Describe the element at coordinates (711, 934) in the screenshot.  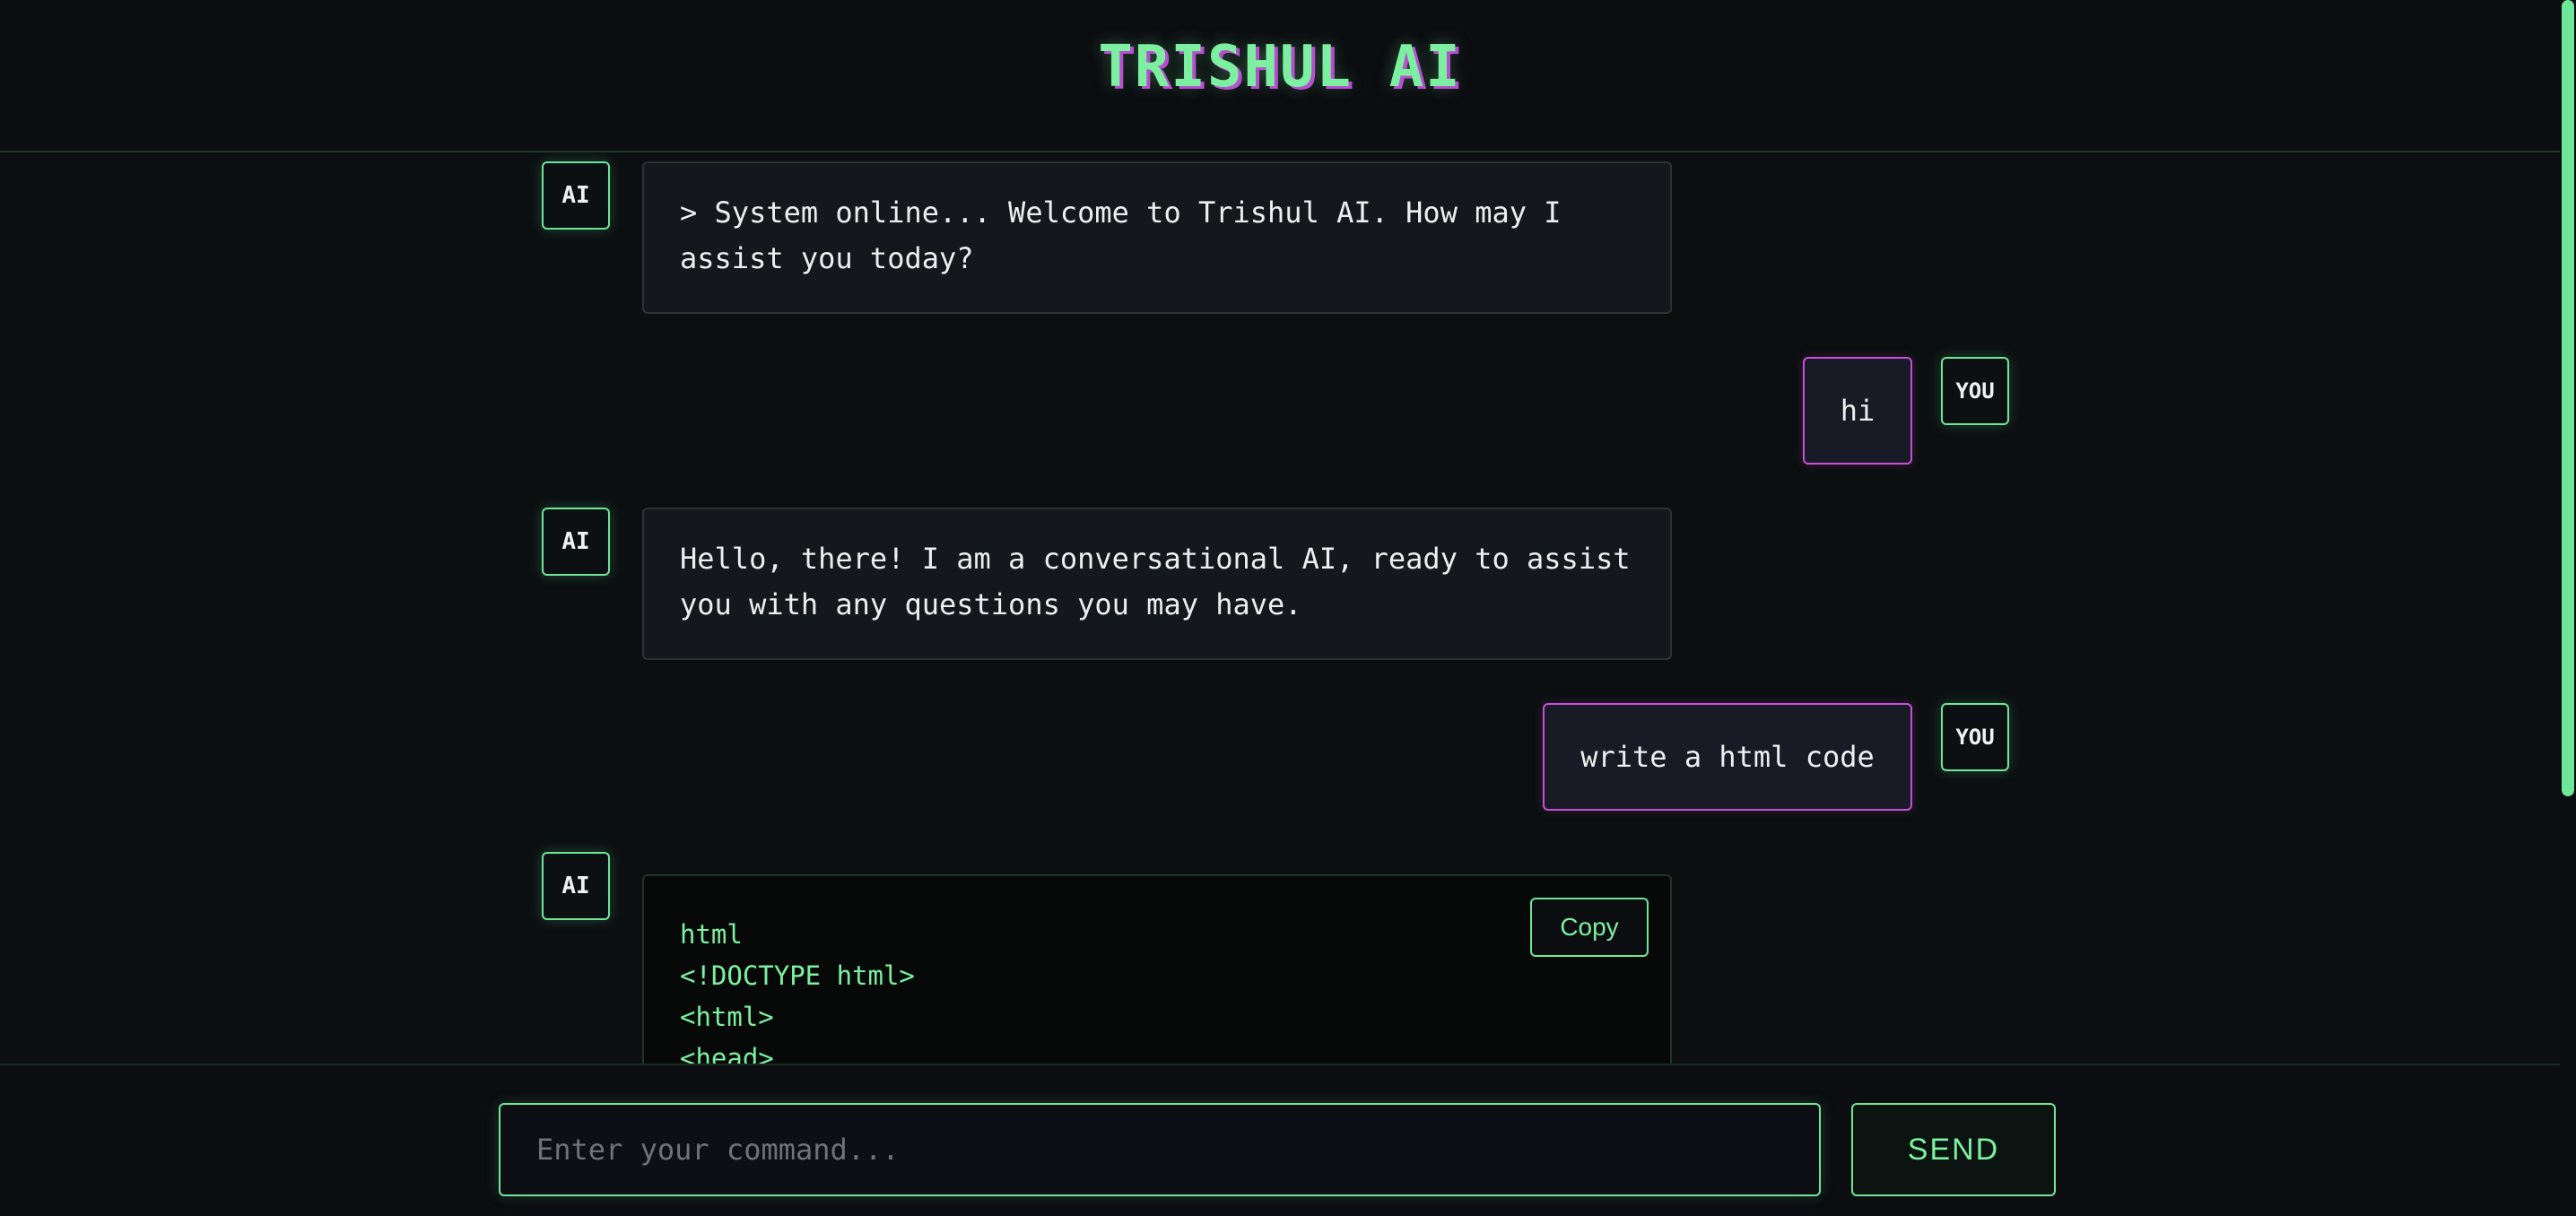
I see `code-line: html` at that location.